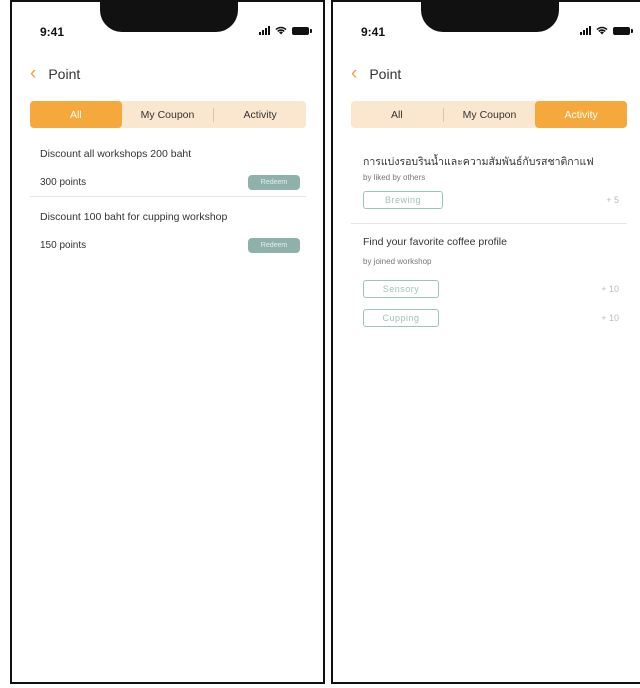 The height and width of the screenshot is (688, 640). What do you see at coordinates (491, 200) in the screenshot?
I see `activity-row: Brewing + 5` at bounding box center [491, 200].